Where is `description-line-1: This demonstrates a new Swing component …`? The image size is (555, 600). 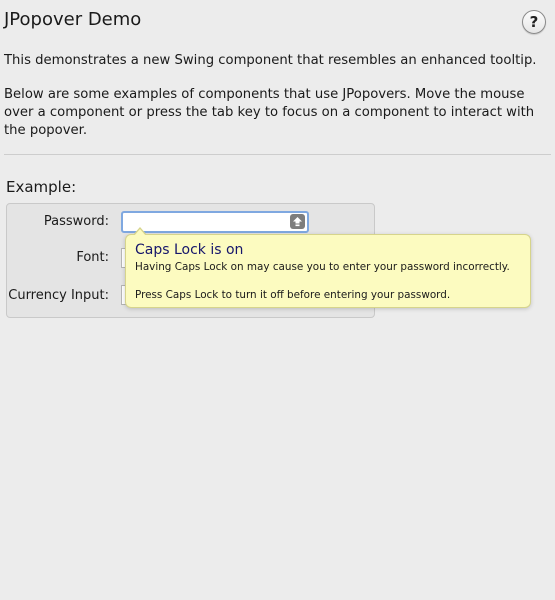
description-line-1: This demonstrates a new Swing component … is located at coordinates (270, 60).